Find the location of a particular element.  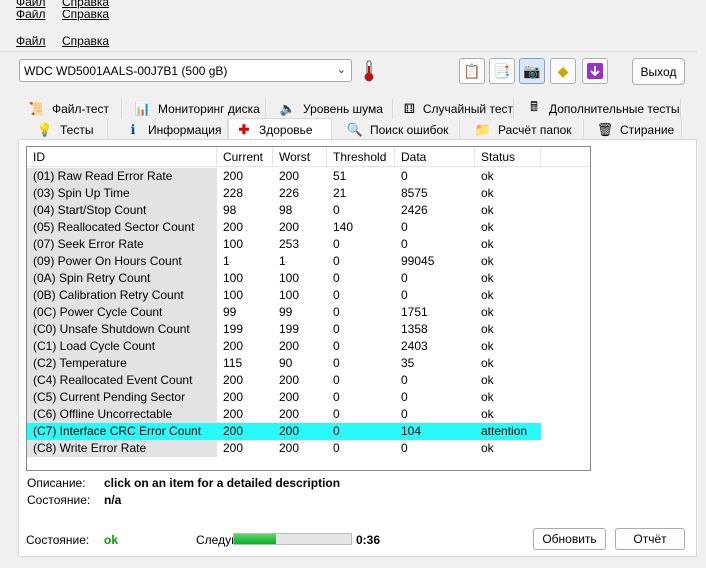

table-cell: (01) Raw Read Error Rate is located at coordinates (122, 176).